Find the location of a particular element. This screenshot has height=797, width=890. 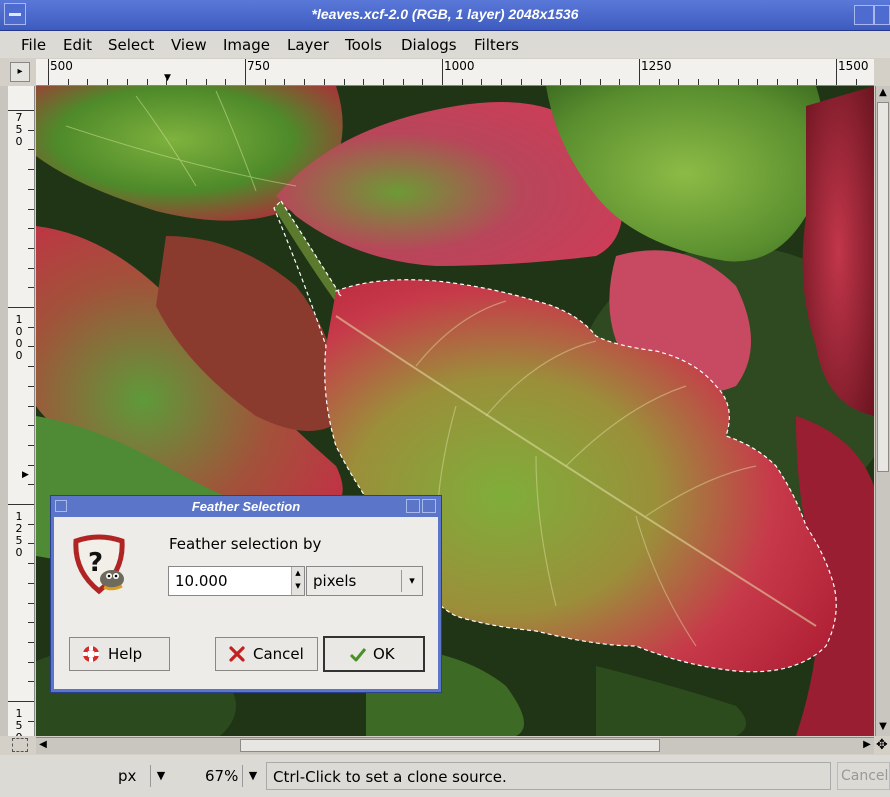

vertical-scrollbar: ▲ ▼ is located at coordinates (882, 411).